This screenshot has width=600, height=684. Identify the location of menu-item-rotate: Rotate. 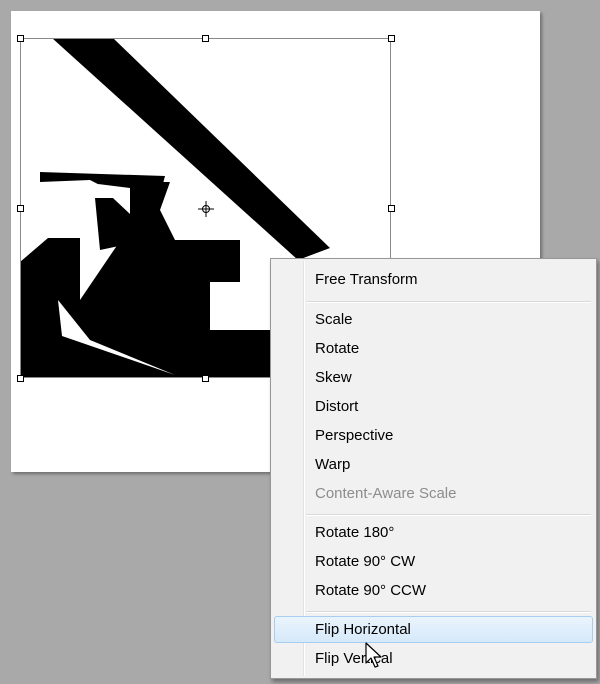
(433, 348).